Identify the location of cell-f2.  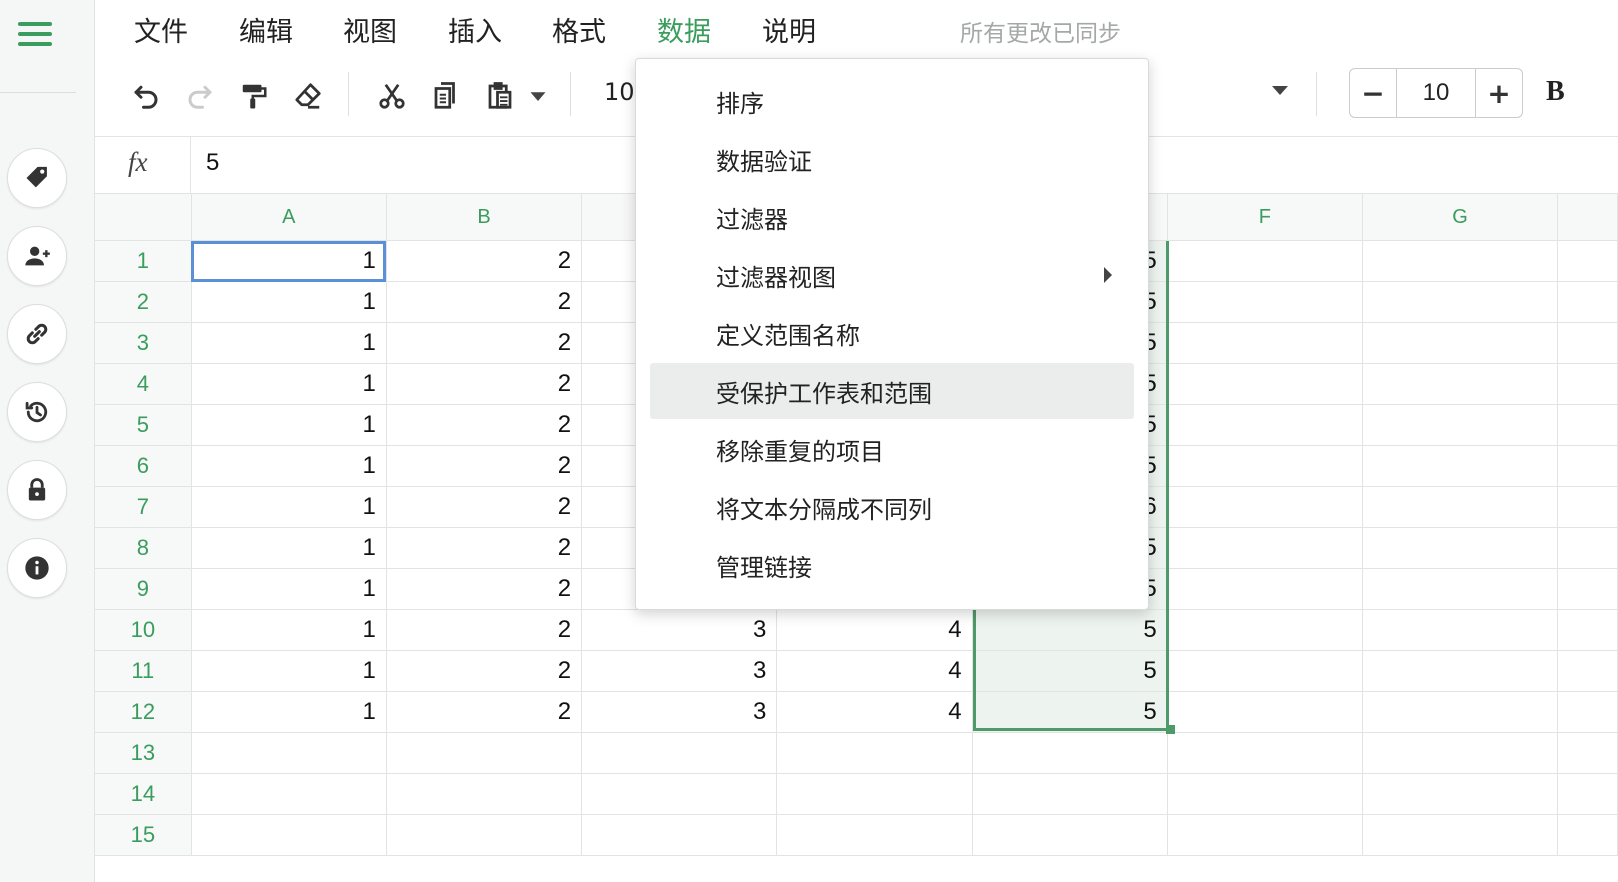
(1264, 302).